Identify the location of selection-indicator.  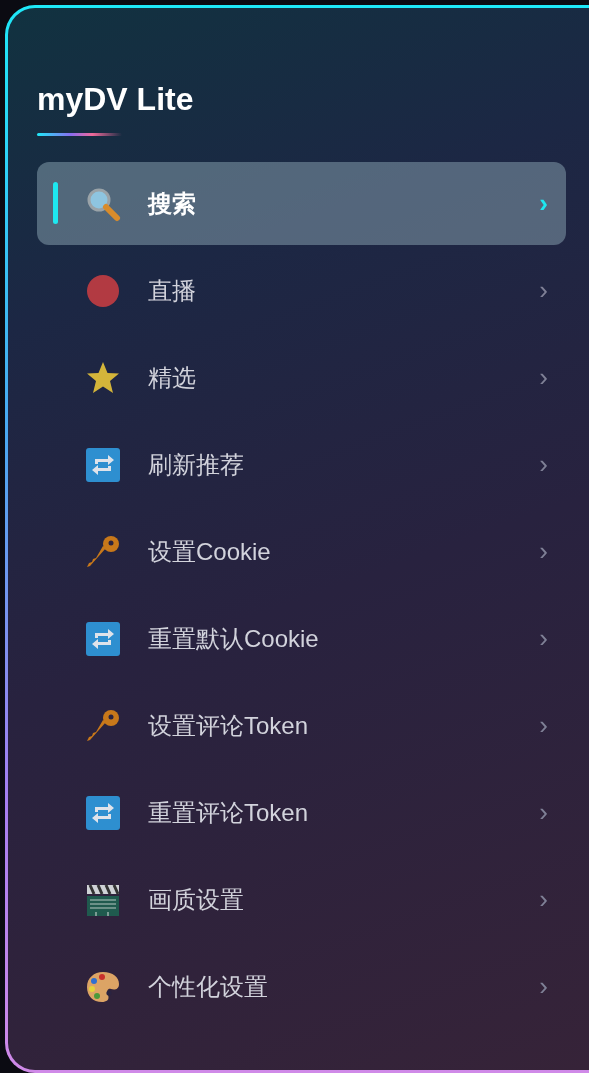
(55, 203).